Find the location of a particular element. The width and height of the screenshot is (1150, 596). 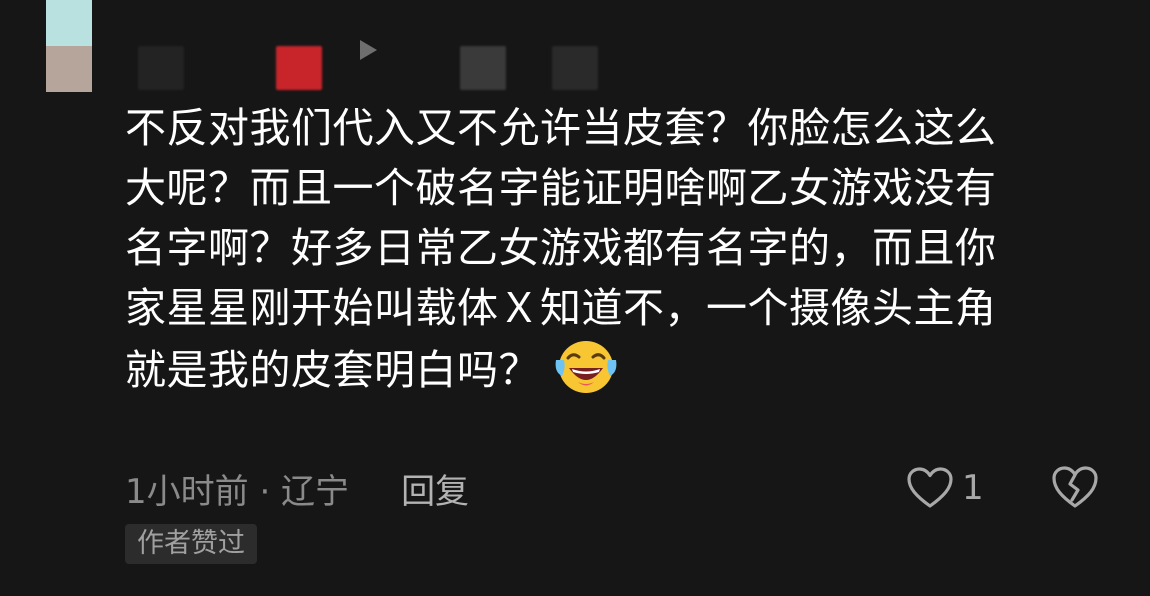

heart-outline-icon is located at coordinates (930, 488).